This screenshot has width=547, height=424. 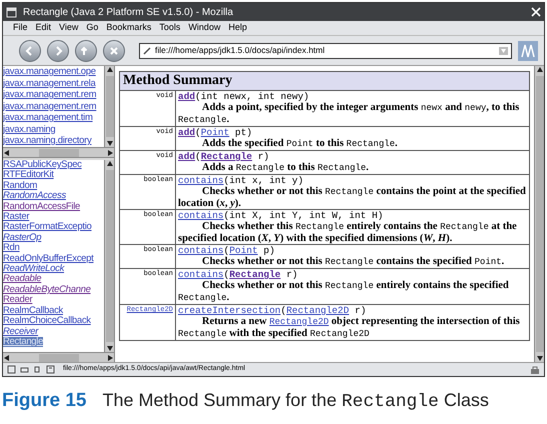 I want to click on class-link: RasterFormatExceptio, so click(x=47, y=227).